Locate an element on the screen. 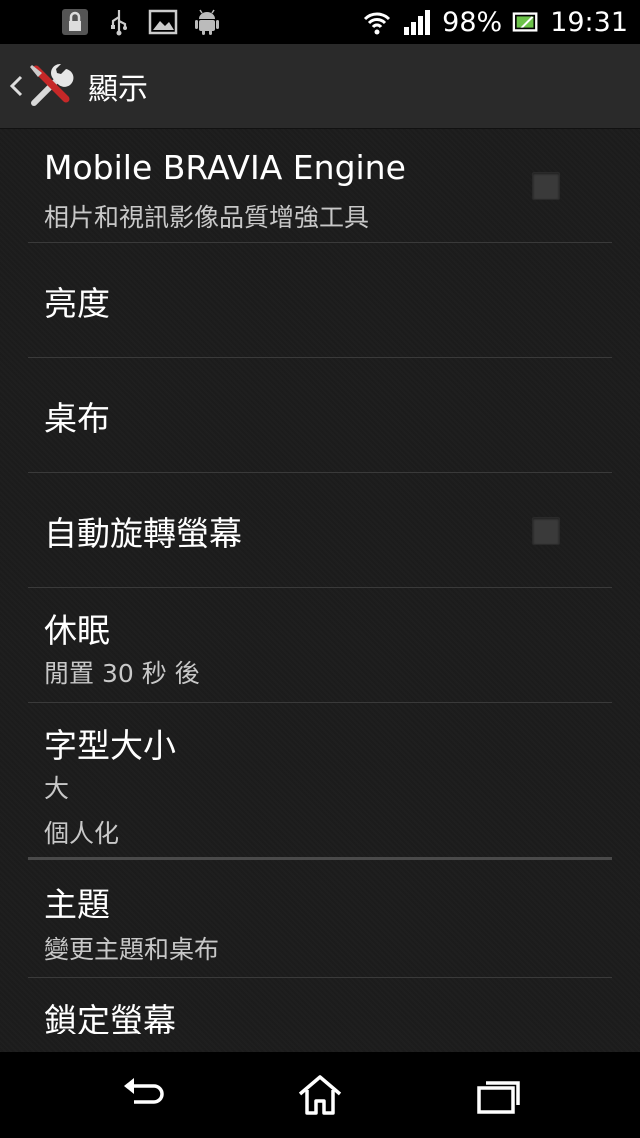 The height and width of the screenshot is (1138, 640). setting-title: 亮度 is located at coordinates (77, 303).